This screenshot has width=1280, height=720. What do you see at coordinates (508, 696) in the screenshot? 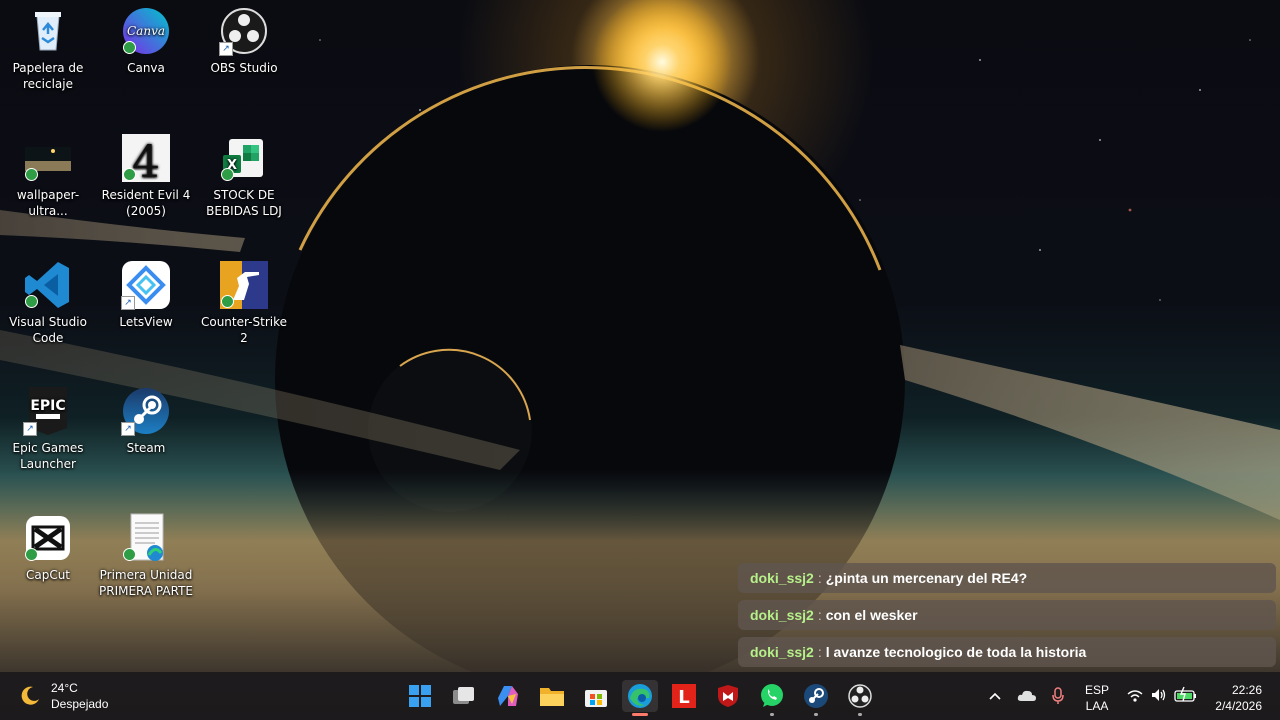
I see `copilot-button` at bounding box center [508, 696].